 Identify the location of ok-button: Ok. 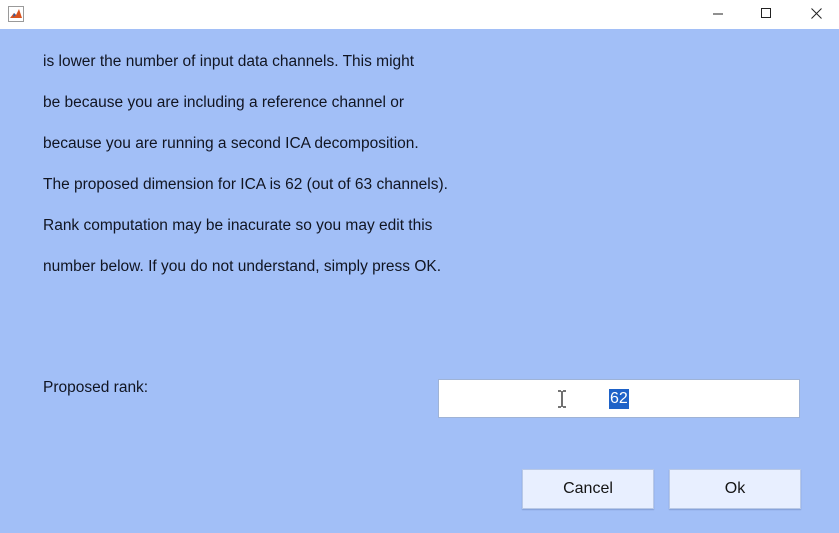
(735, 489).